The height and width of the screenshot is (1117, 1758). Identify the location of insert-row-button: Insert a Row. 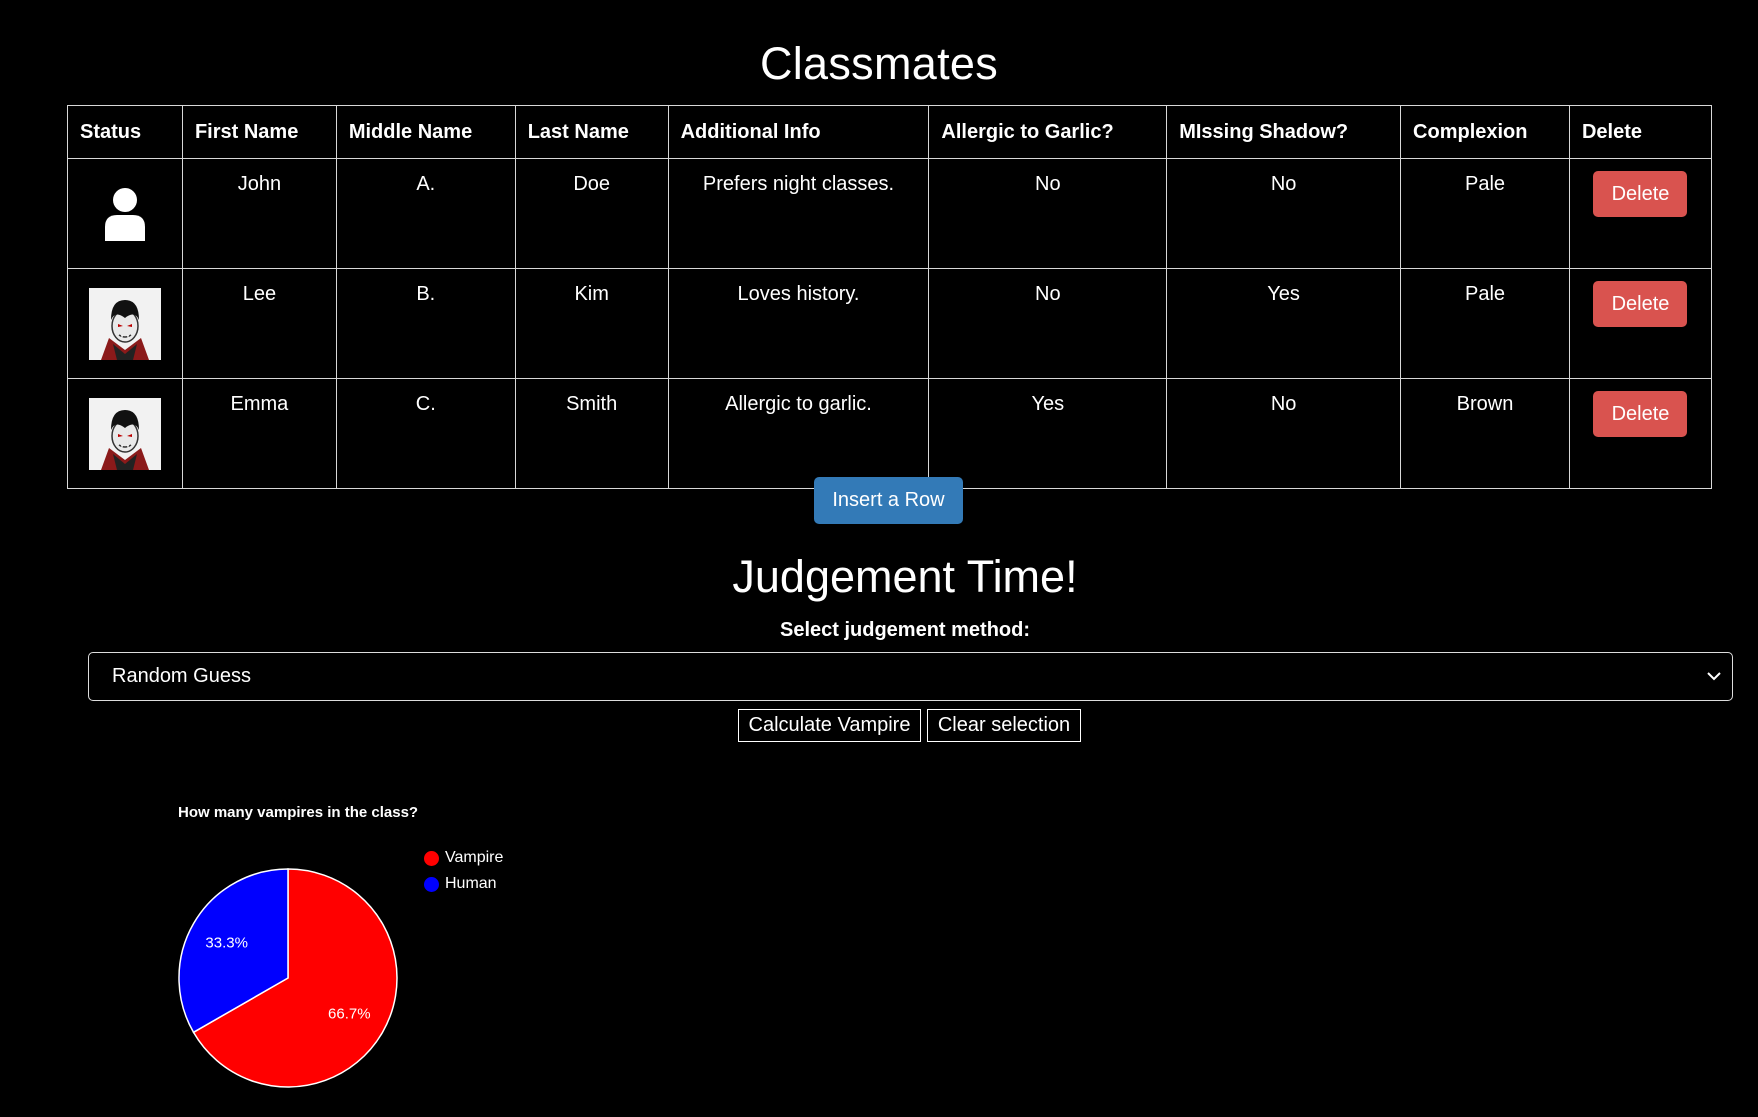
(888, 500).